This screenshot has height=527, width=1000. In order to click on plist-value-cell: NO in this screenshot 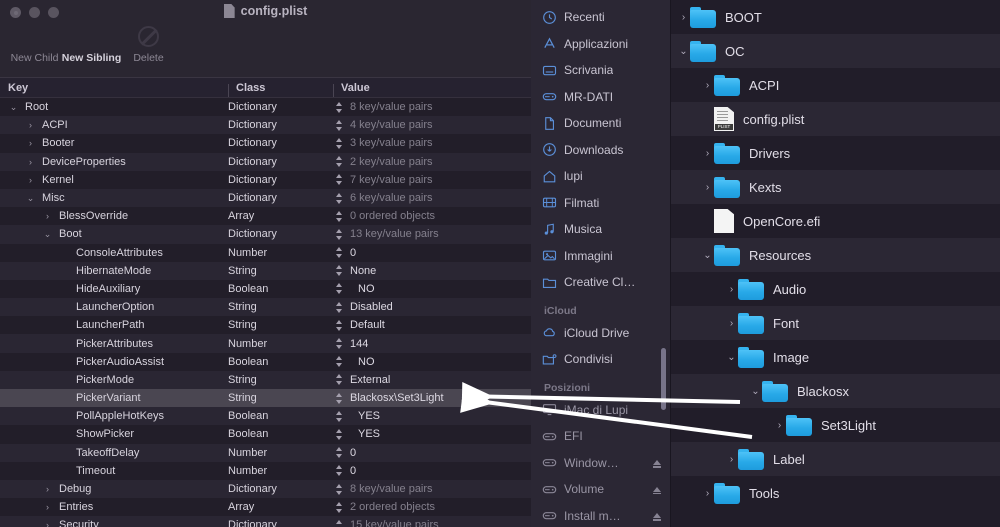, I will do `click(432, 288)`.